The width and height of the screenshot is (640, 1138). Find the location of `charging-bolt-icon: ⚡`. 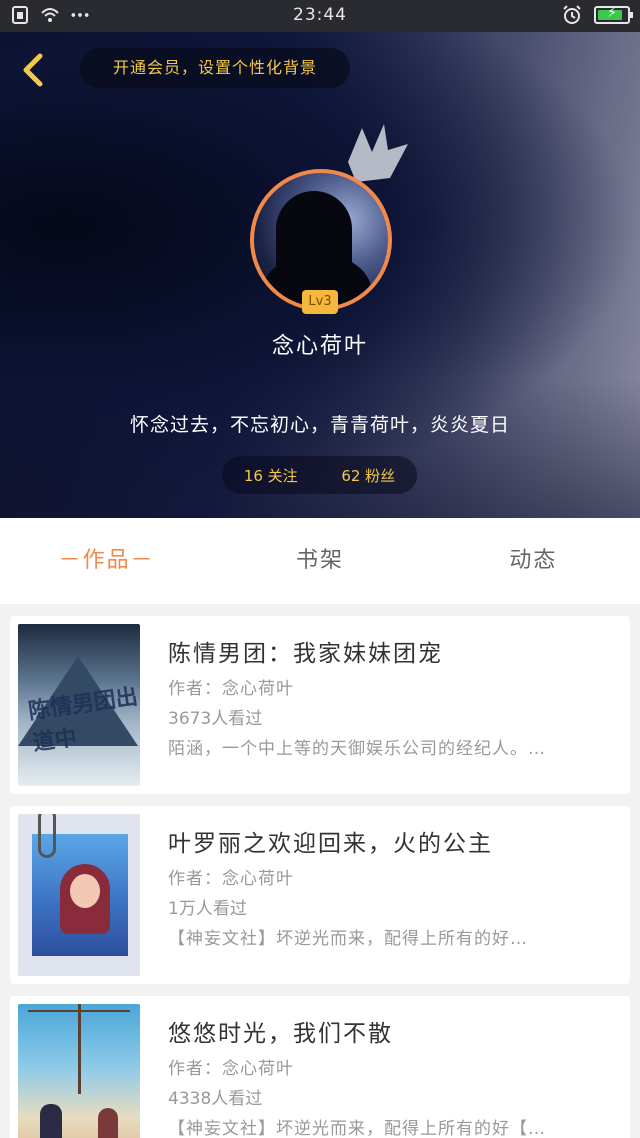

charging-bolt-icon: ⚡ is located at coordinates (612, 13).